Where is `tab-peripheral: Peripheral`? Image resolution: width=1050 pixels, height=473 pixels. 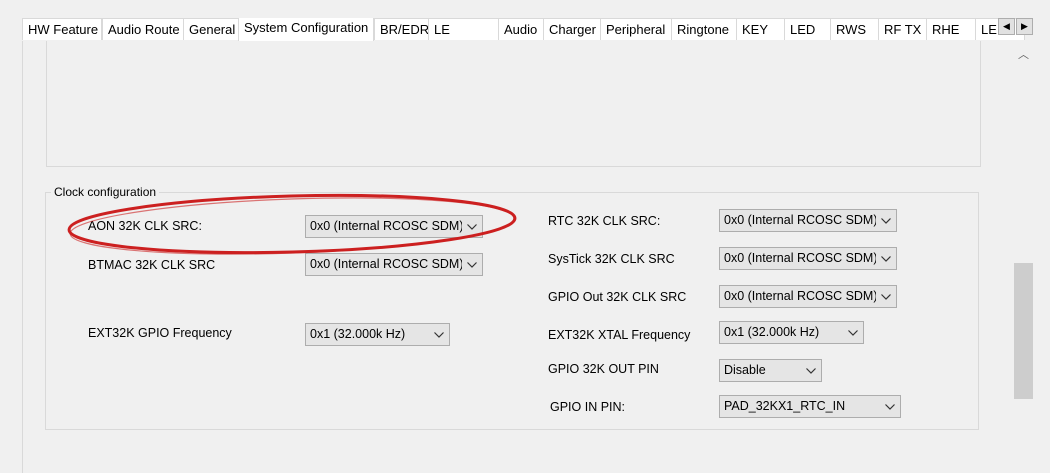 tab-peripheral: Peripheral is located at coordinates (636, 29).